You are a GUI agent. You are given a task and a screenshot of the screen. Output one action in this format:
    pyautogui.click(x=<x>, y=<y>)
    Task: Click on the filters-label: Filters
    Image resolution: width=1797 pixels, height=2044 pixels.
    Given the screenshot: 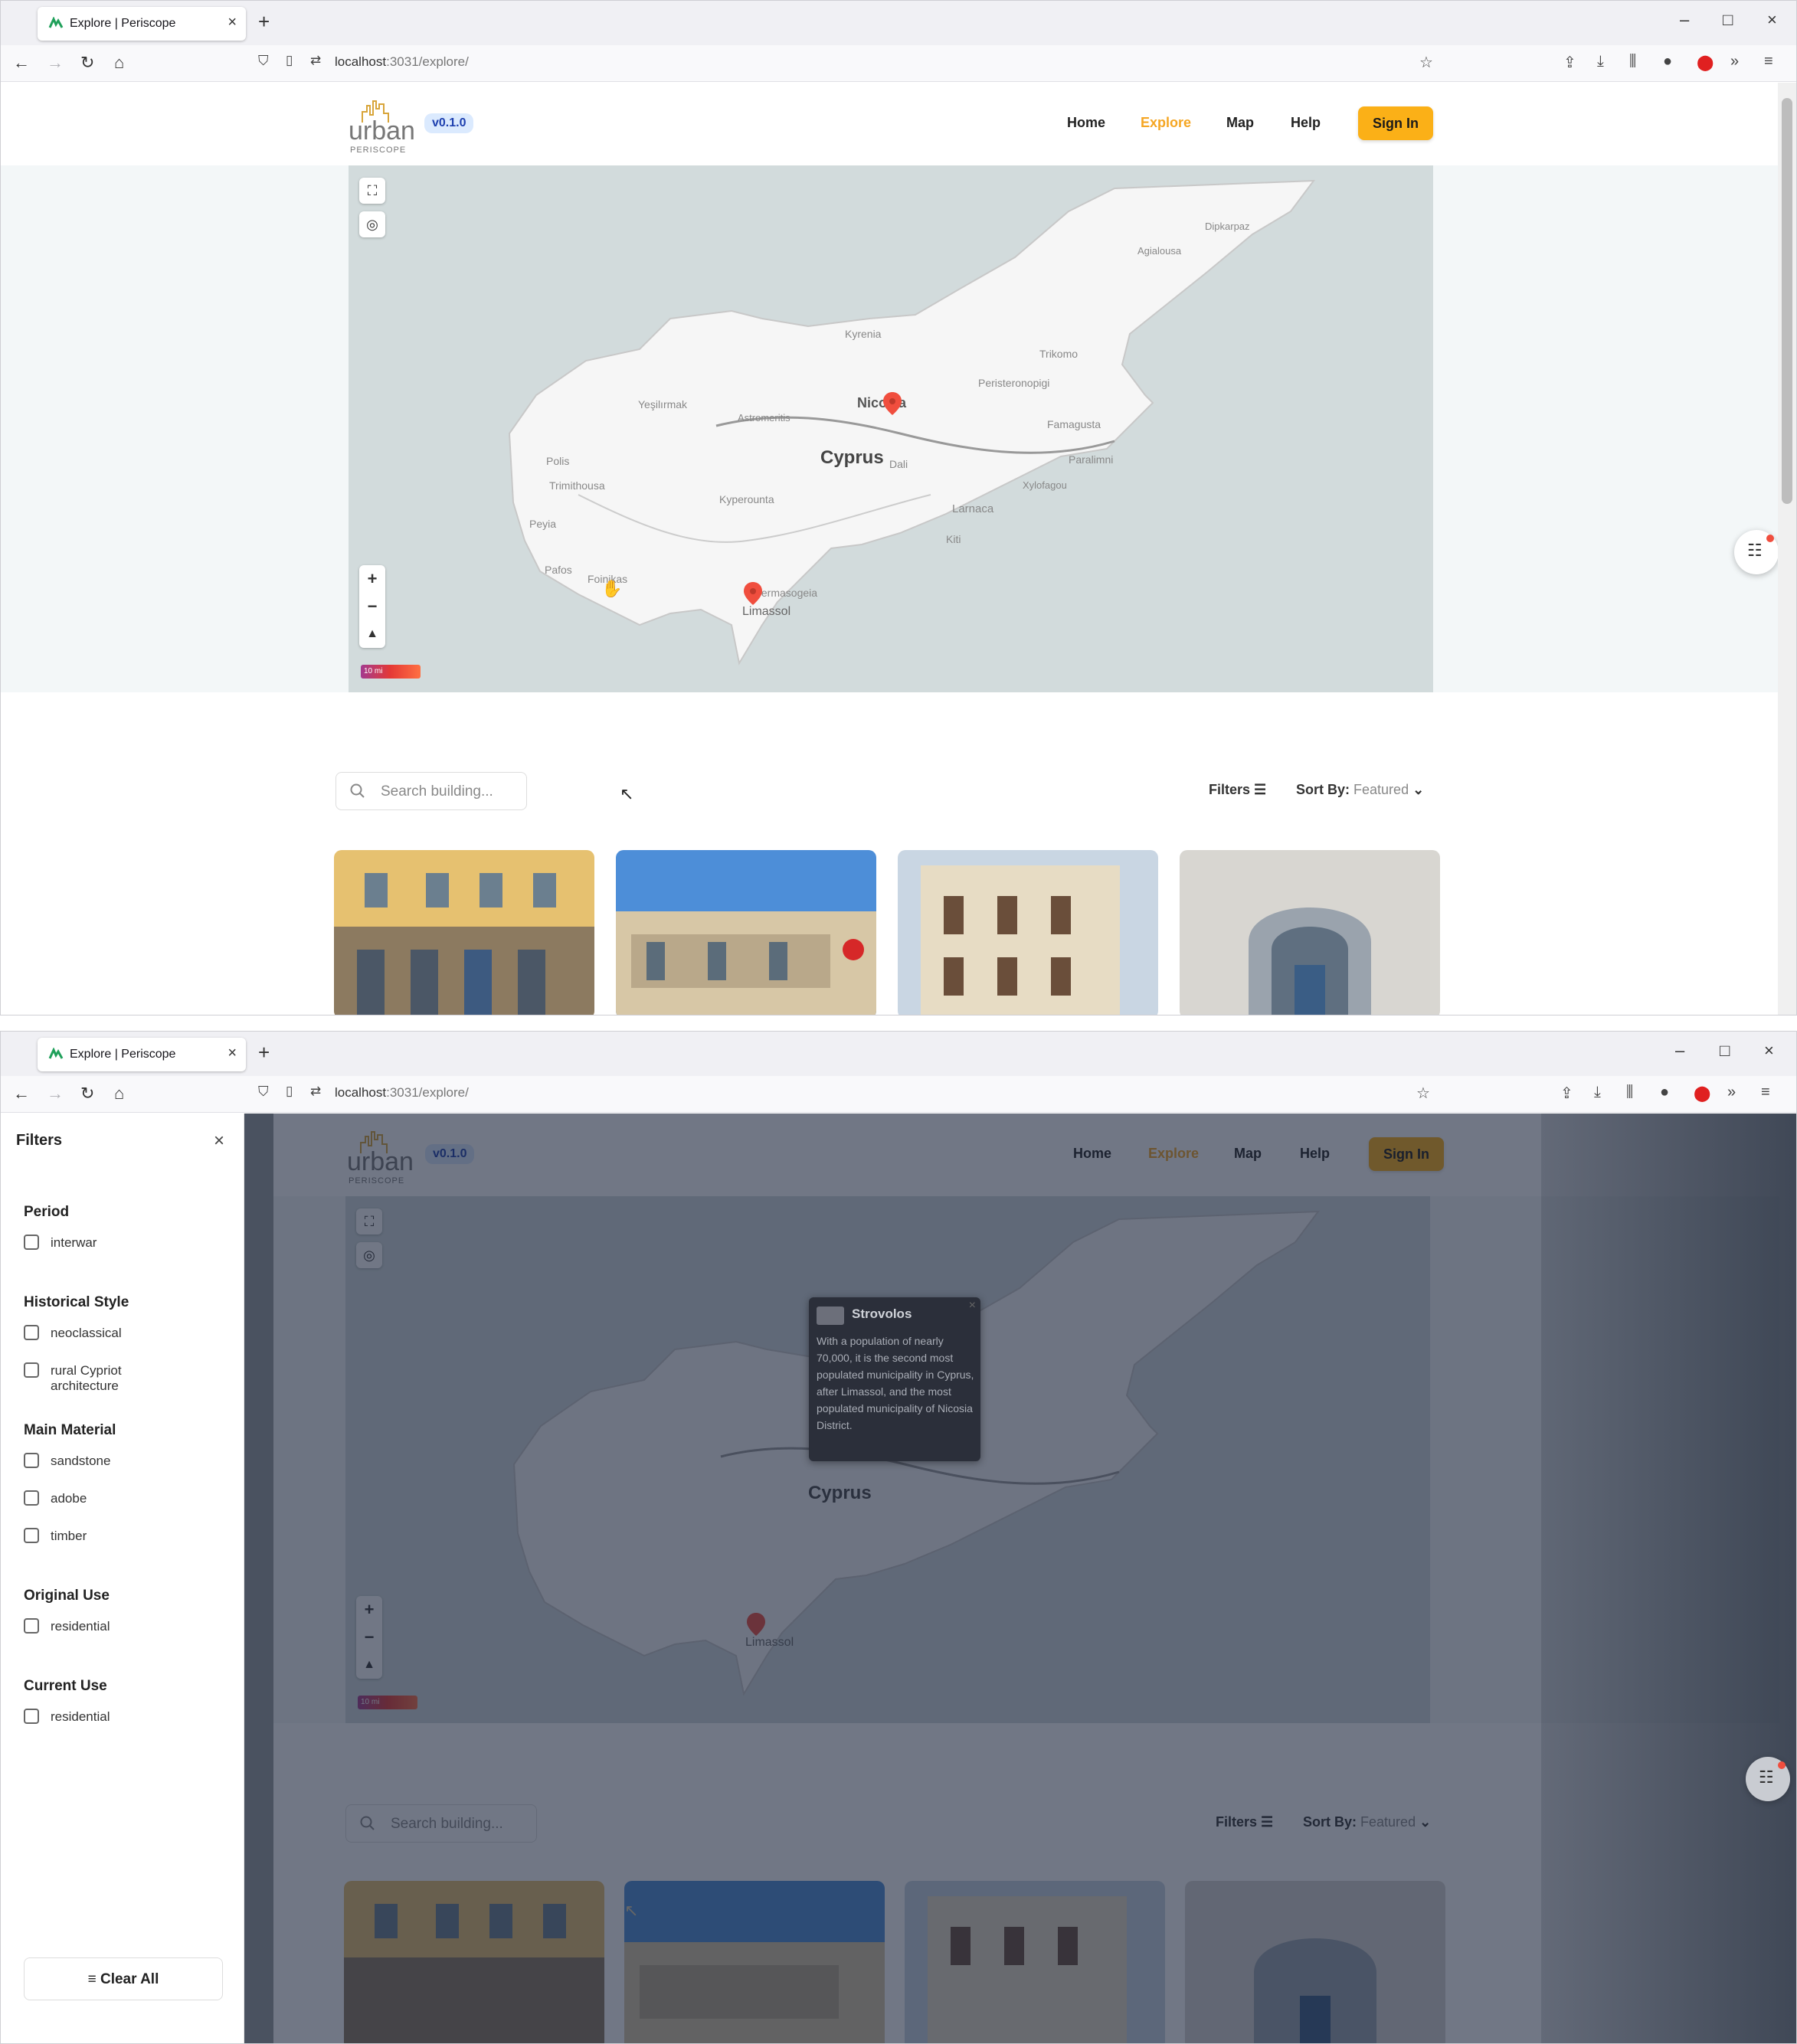 What is the action you would take?
    pyautogui.click(x=1230, y=789)
    